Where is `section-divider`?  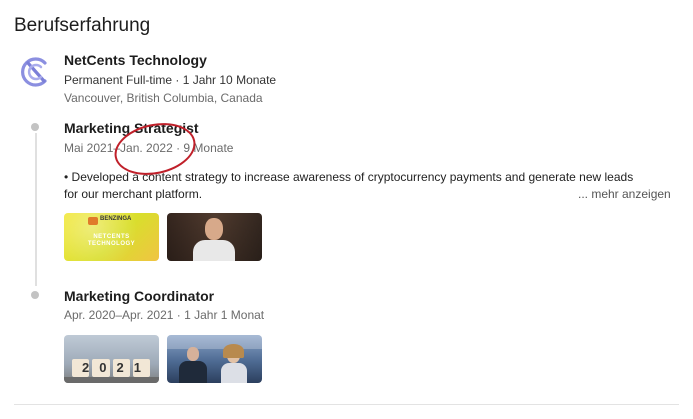
section-divider is located at coordinates (346, 404).